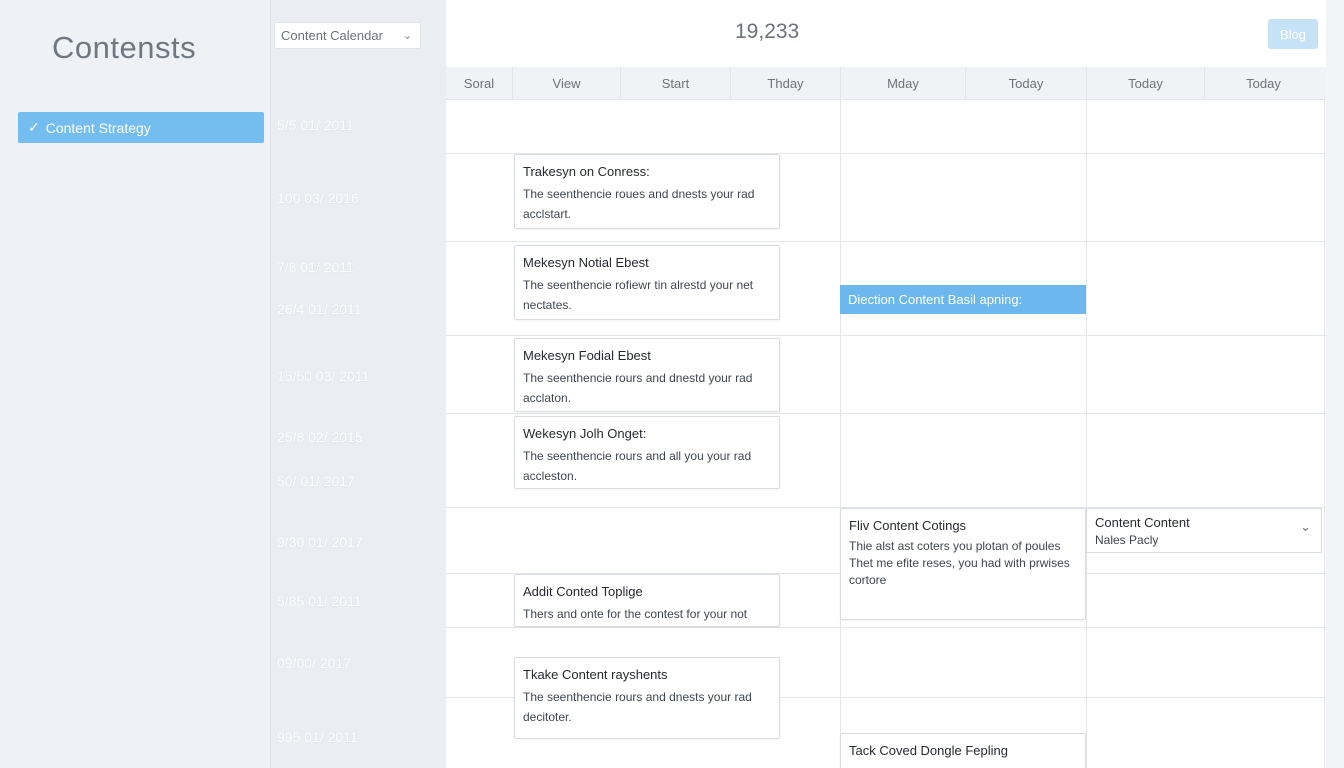  I want to click on date-label: 100 03/ 2016, so click(318, 198).